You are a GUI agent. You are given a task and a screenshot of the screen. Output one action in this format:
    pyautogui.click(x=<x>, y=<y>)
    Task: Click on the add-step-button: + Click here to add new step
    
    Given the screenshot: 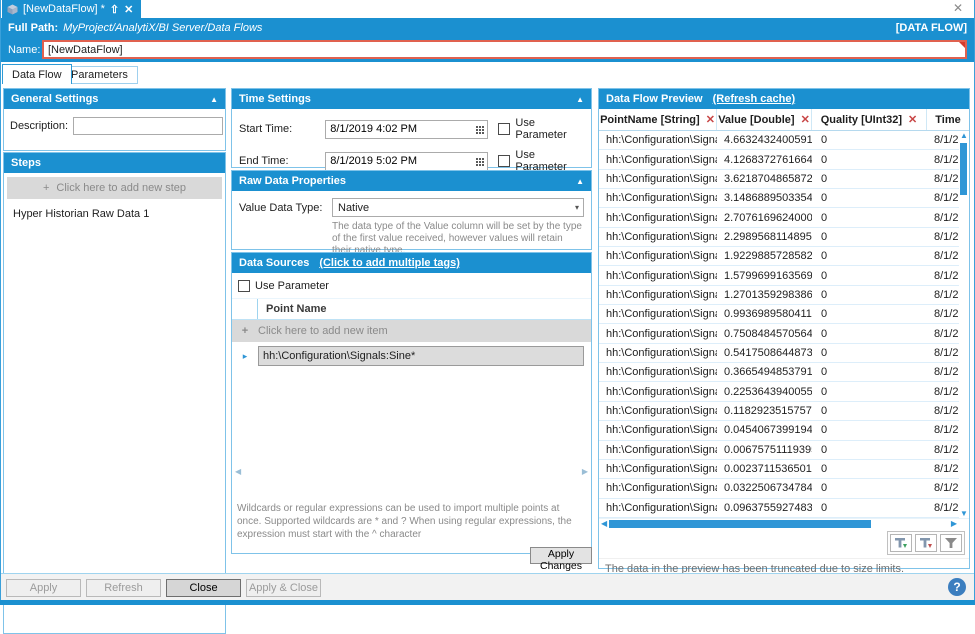 What is the action you would take?
    pyautogui.click(x=114, y=188)
    